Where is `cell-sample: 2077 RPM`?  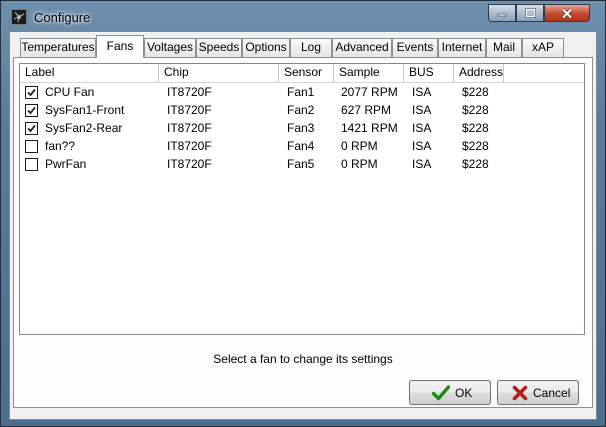
cell-sample: 2077 RPM is located at coordinates (369, 92).